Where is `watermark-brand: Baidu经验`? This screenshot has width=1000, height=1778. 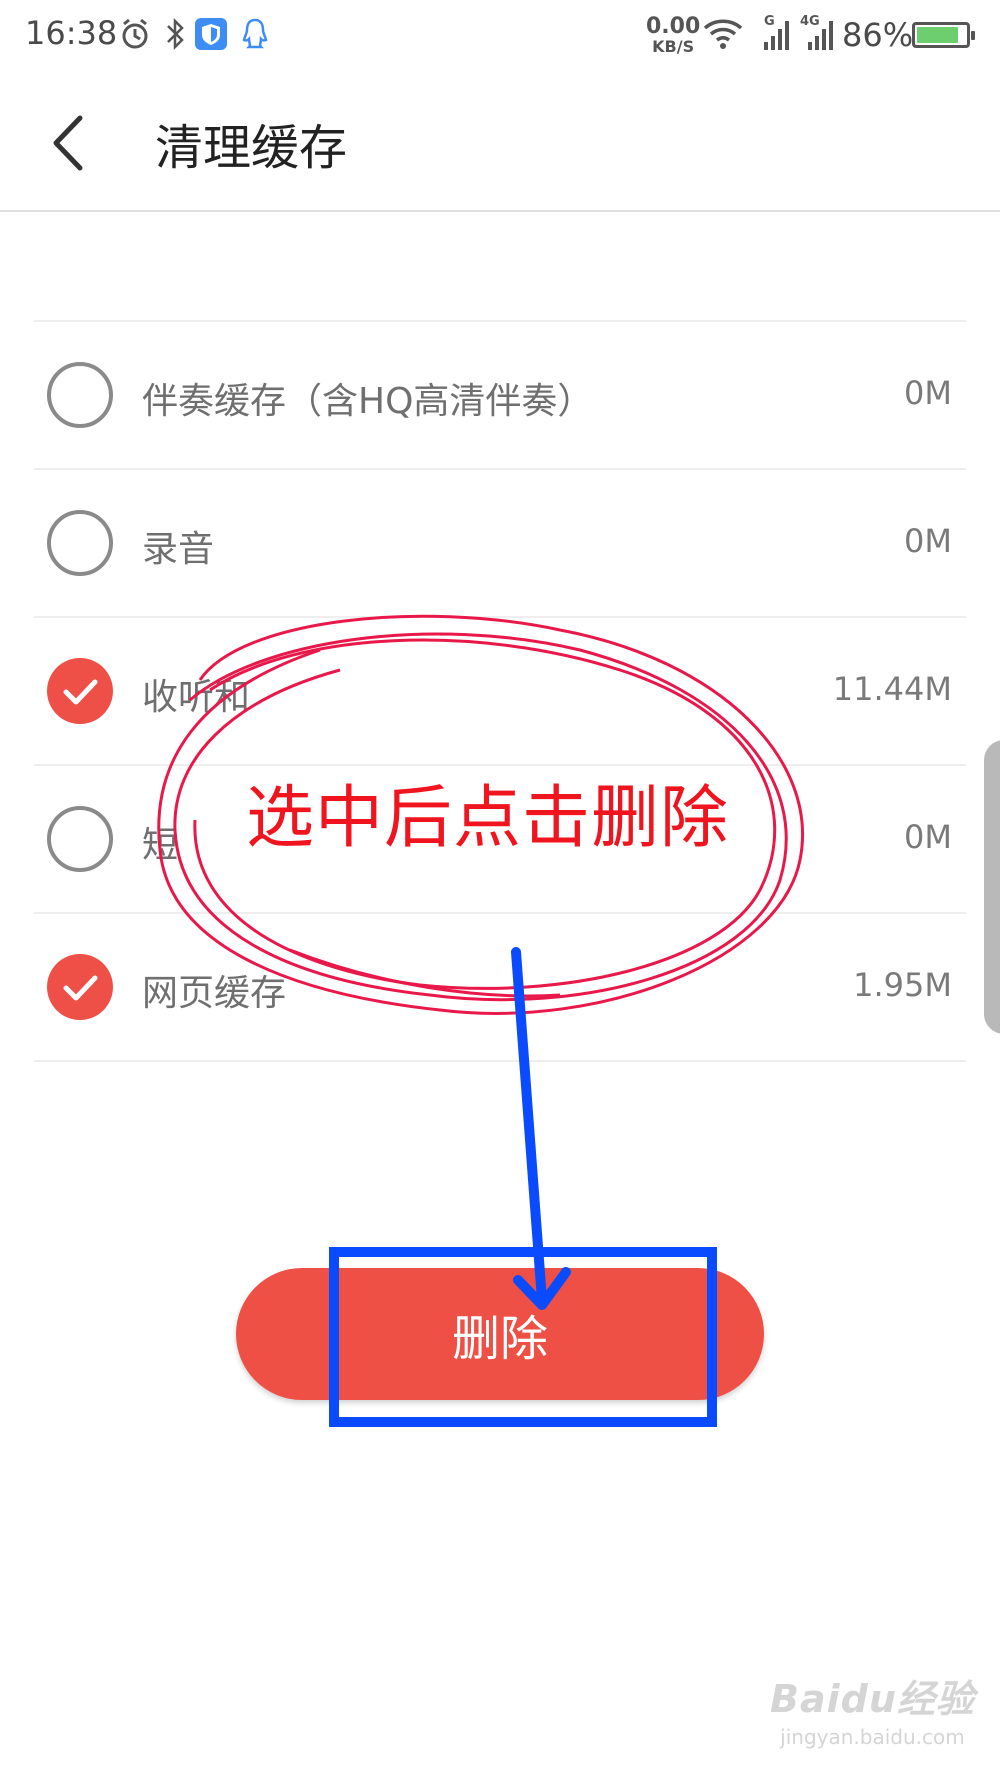
watermark-brand: Baidu经验 is located at coordinates (872, 1699).